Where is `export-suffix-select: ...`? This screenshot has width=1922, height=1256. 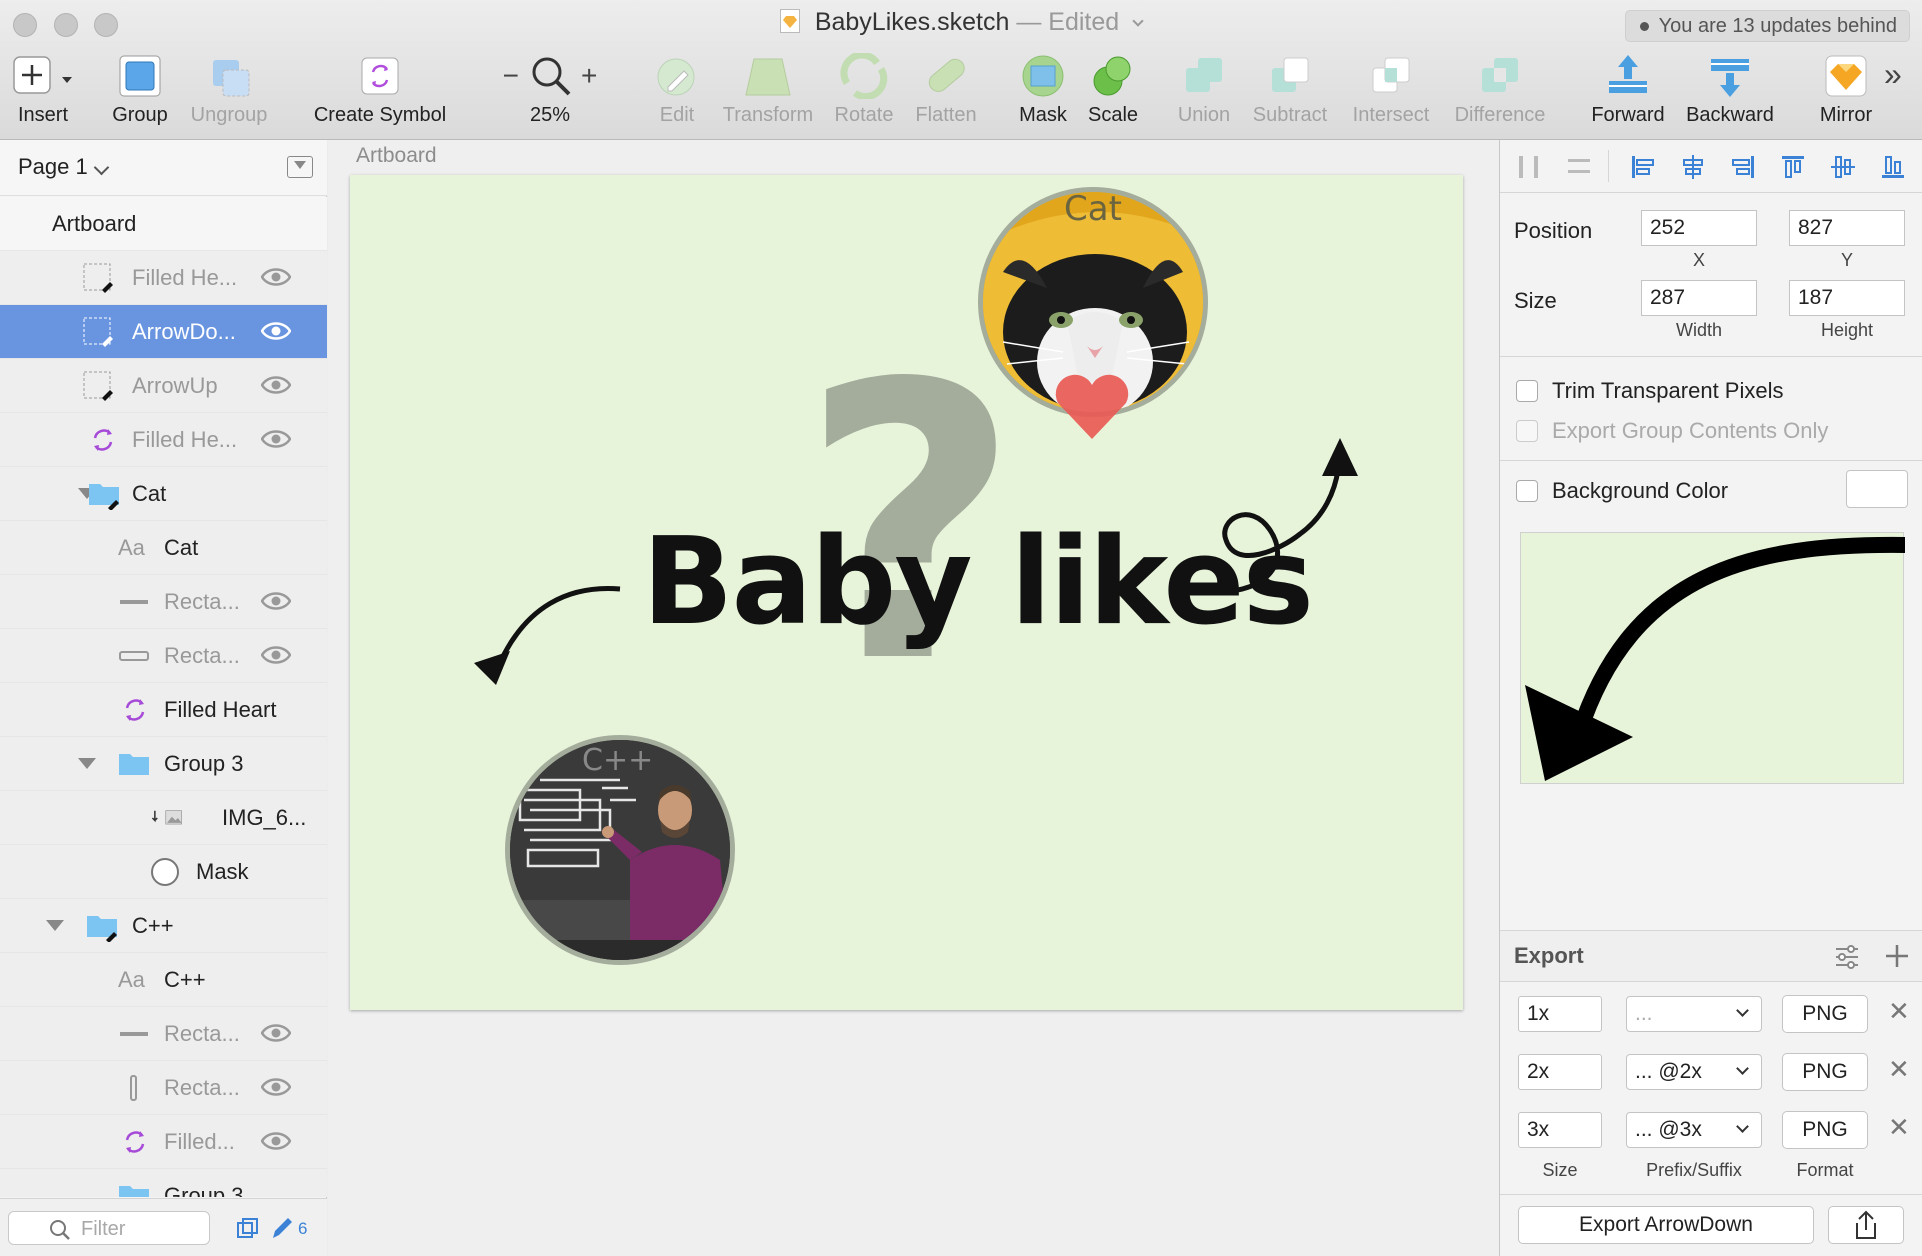
export-suffix-select: ... is located at coordinates (1694, 1014).